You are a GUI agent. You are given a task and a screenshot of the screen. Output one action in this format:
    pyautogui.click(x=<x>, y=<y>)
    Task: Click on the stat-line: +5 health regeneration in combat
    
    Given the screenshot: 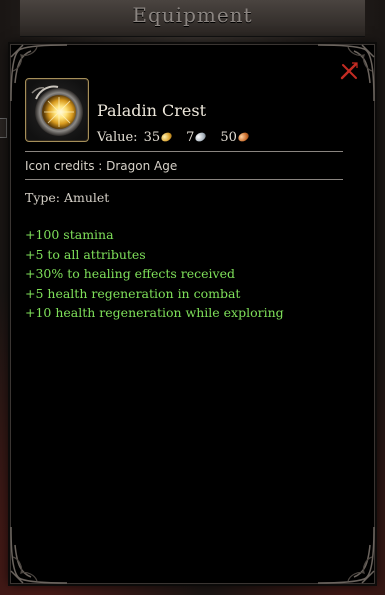 What is the action you would take?
    pyautogui.click(x=133, y=293)
    